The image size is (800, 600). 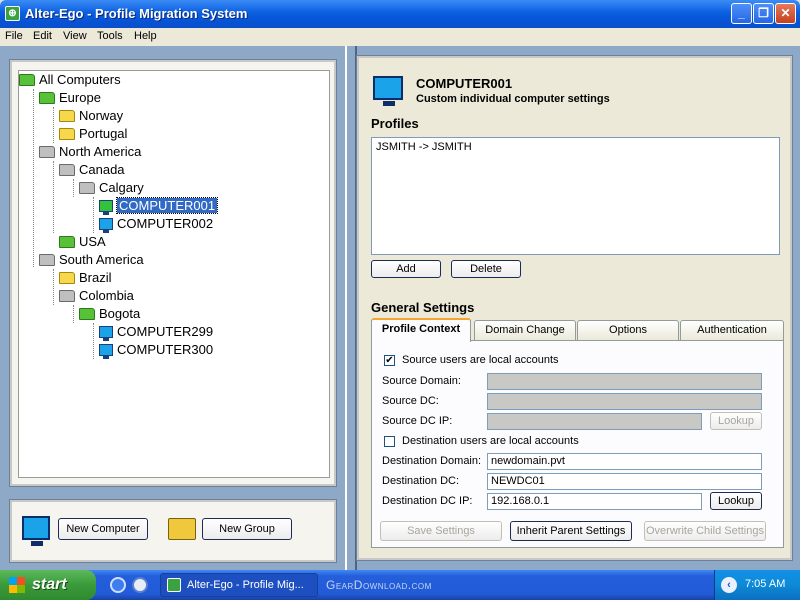 I want to click on destination-local-checkbox, so click(x=389, y=441).